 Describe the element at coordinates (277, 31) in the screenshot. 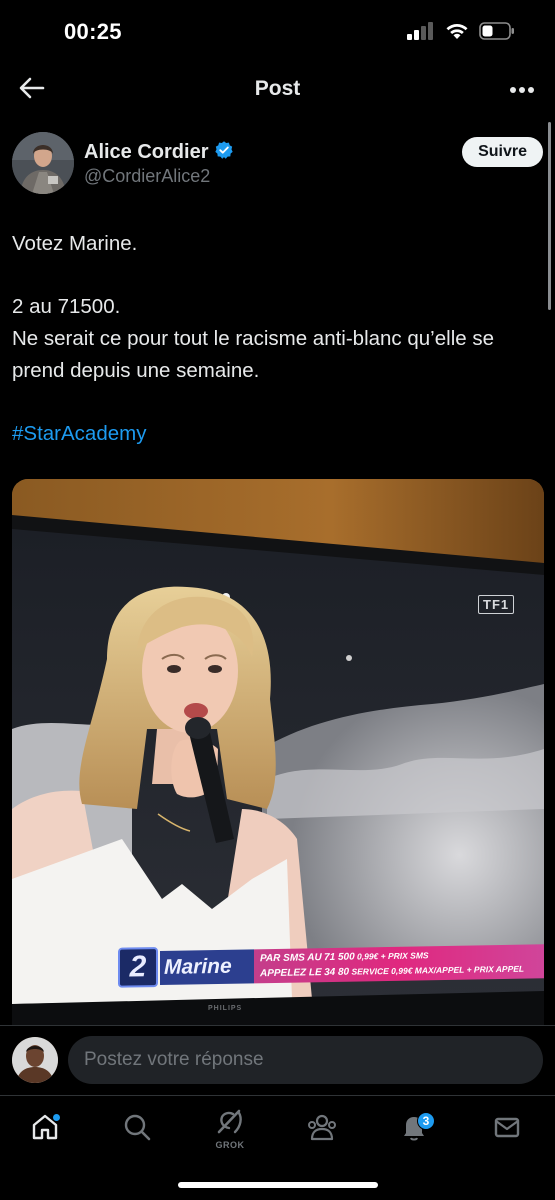

I see `status-bar: 00:25` at that location.